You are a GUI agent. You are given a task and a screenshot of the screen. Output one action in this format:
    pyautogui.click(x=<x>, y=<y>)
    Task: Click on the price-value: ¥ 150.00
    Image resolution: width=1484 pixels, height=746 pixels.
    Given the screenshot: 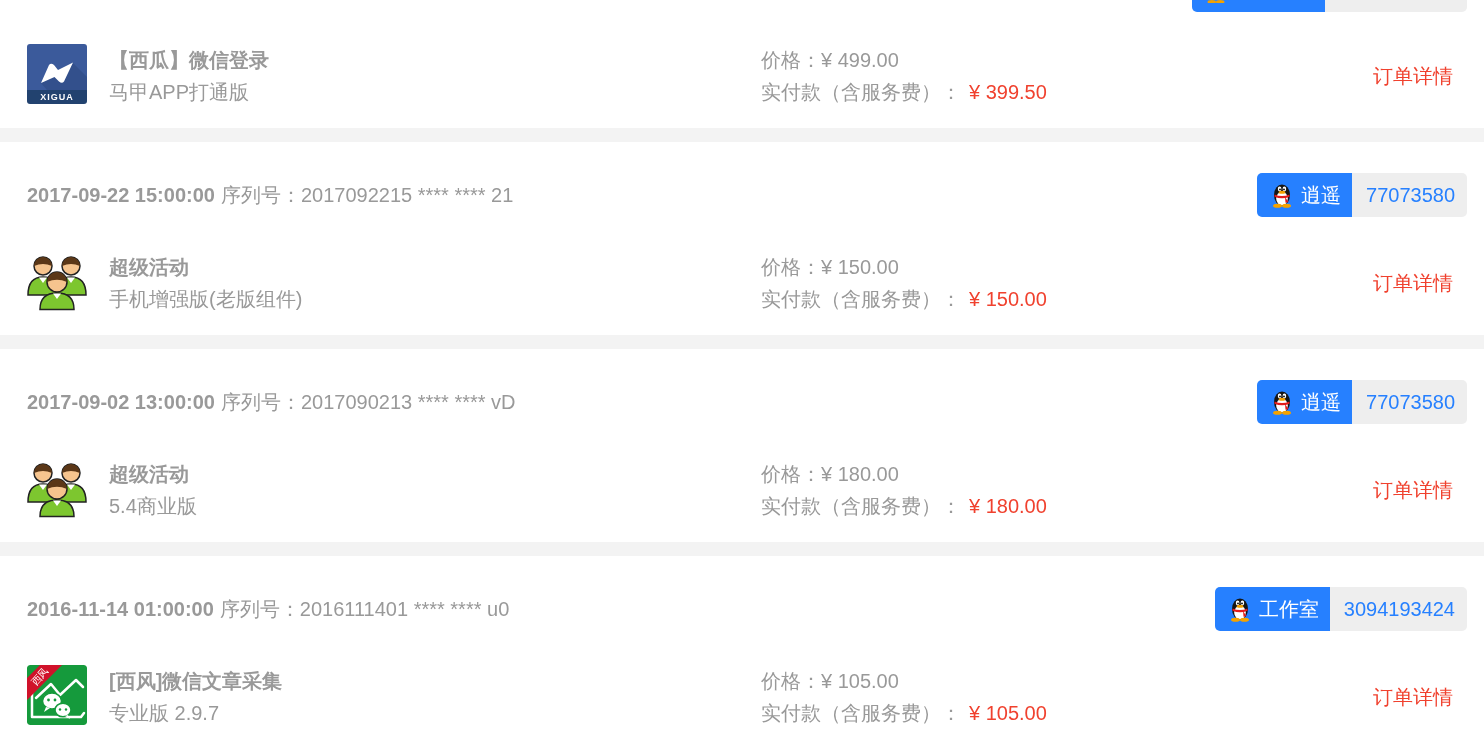 What is the action you would take?
    pyautogui.click(x=860, y=267)
    